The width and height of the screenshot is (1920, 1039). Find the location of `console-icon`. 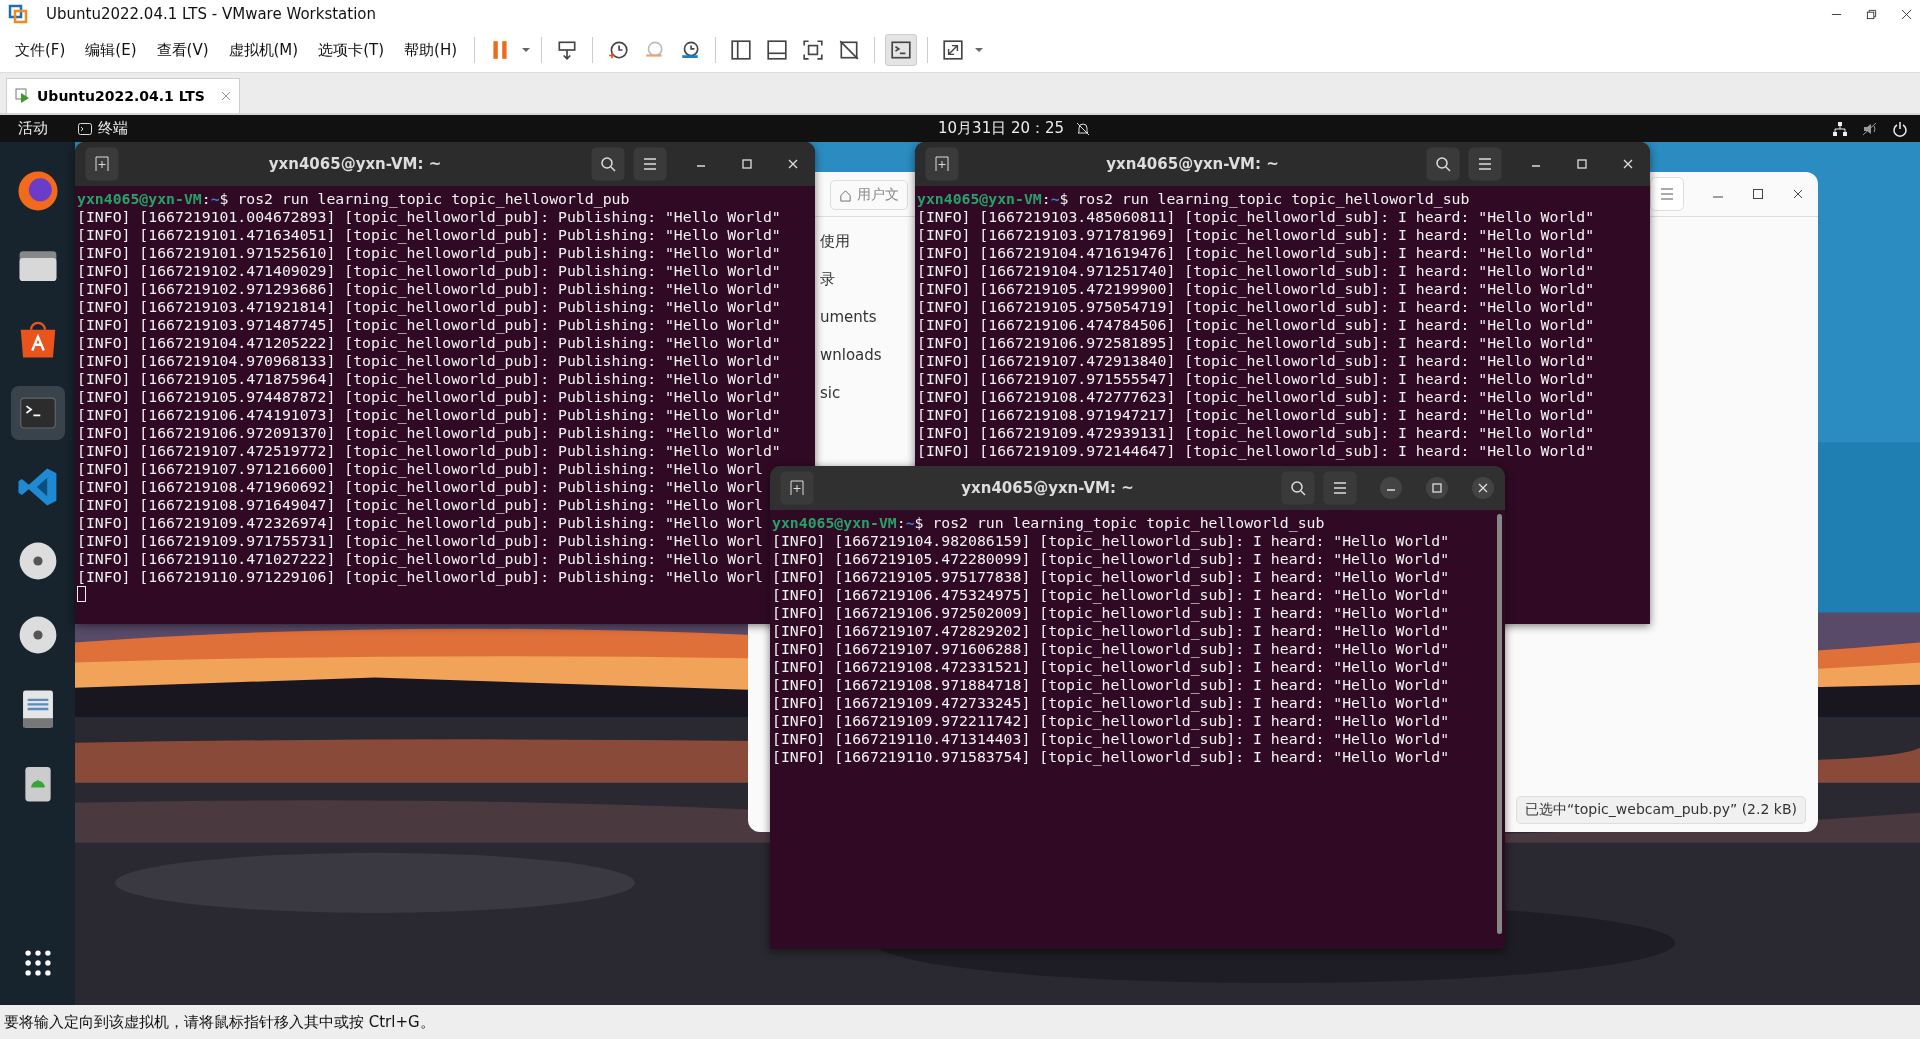

console-icon is located at coordinates (901, 50).